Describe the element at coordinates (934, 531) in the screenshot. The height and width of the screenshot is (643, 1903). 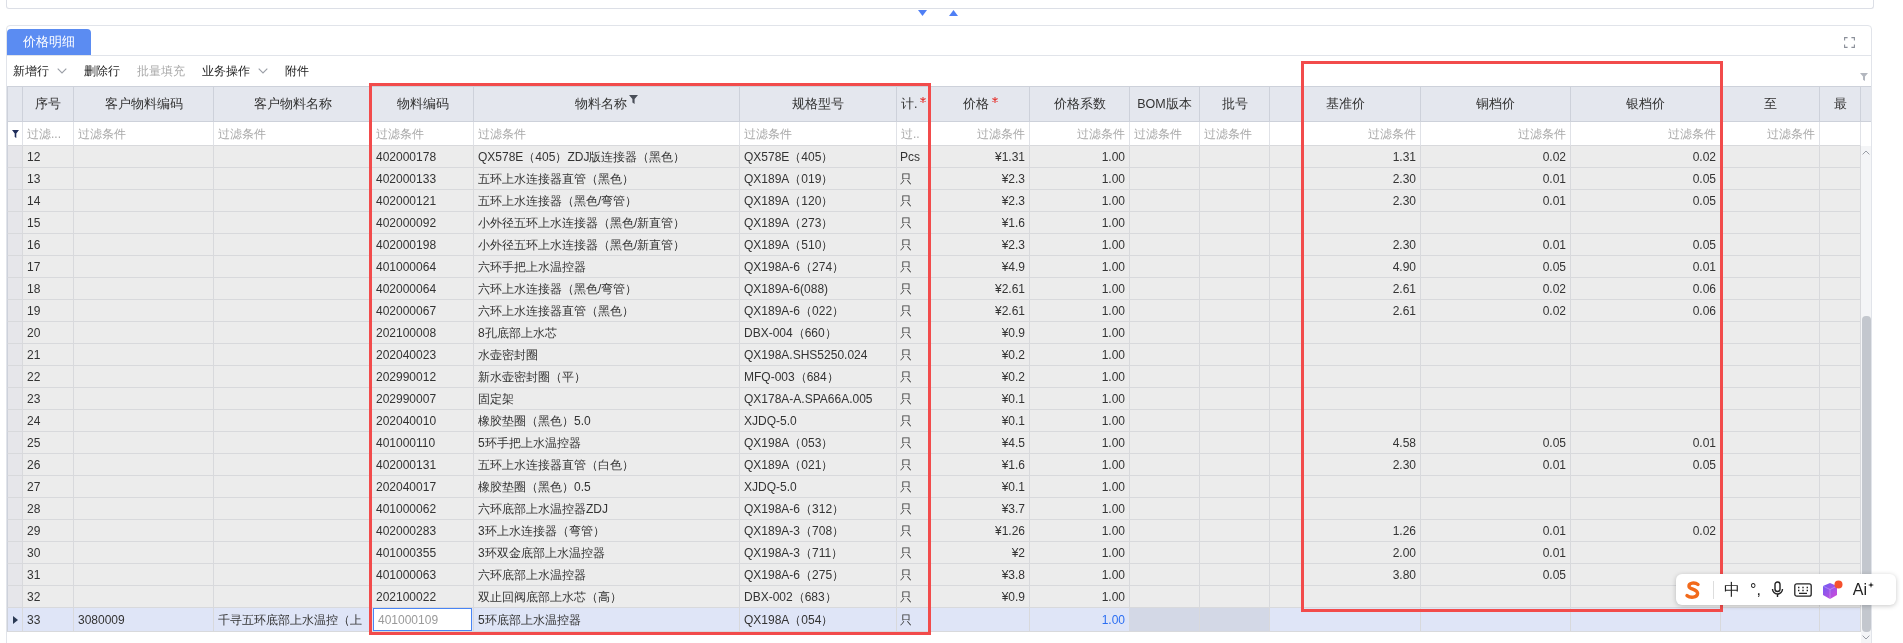
I see `table-row: 29 402000283 3环上水连接器（弯管） QX189A-3（708） 只 ¥1.26 1.00 1.26 0.01 0.02` at that location.